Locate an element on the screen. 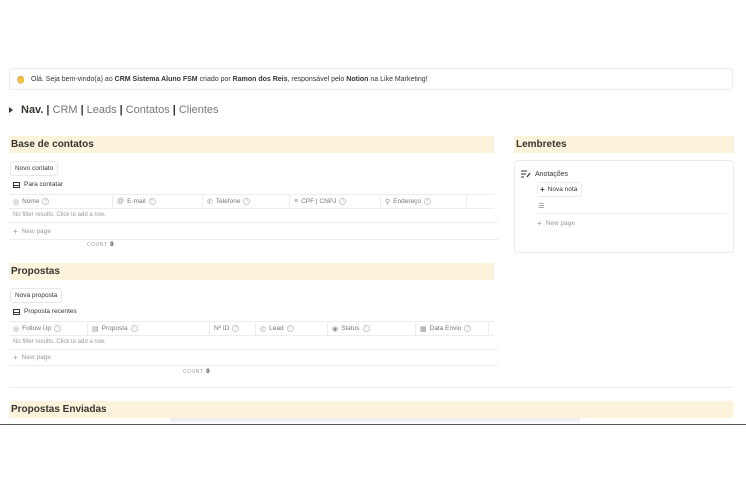 This screenshot has width=746, height=486. clock-icon: ◔ is located at coordinates (493, 328).